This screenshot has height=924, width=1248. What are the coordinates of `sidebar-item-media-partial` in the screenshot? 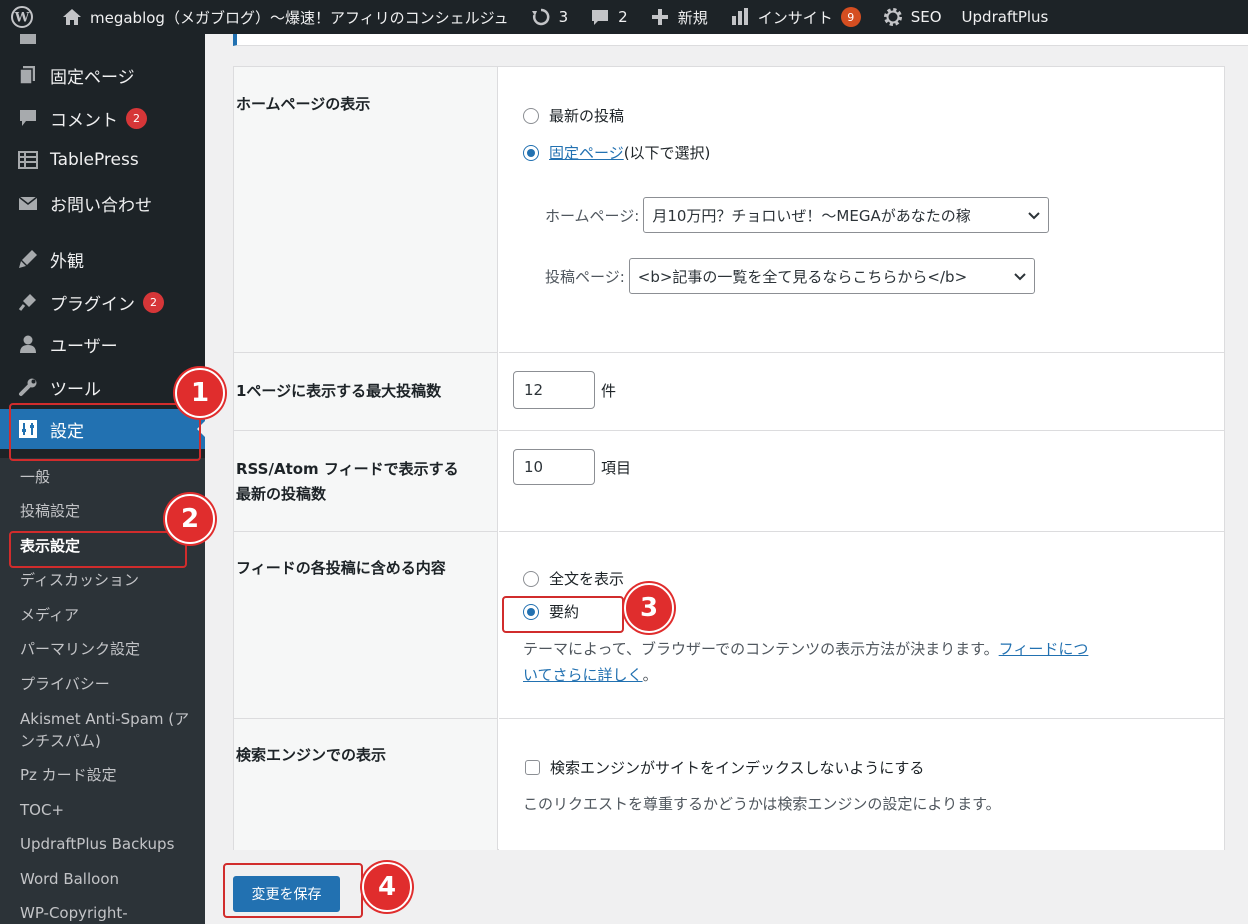 It's located at (102, 45).